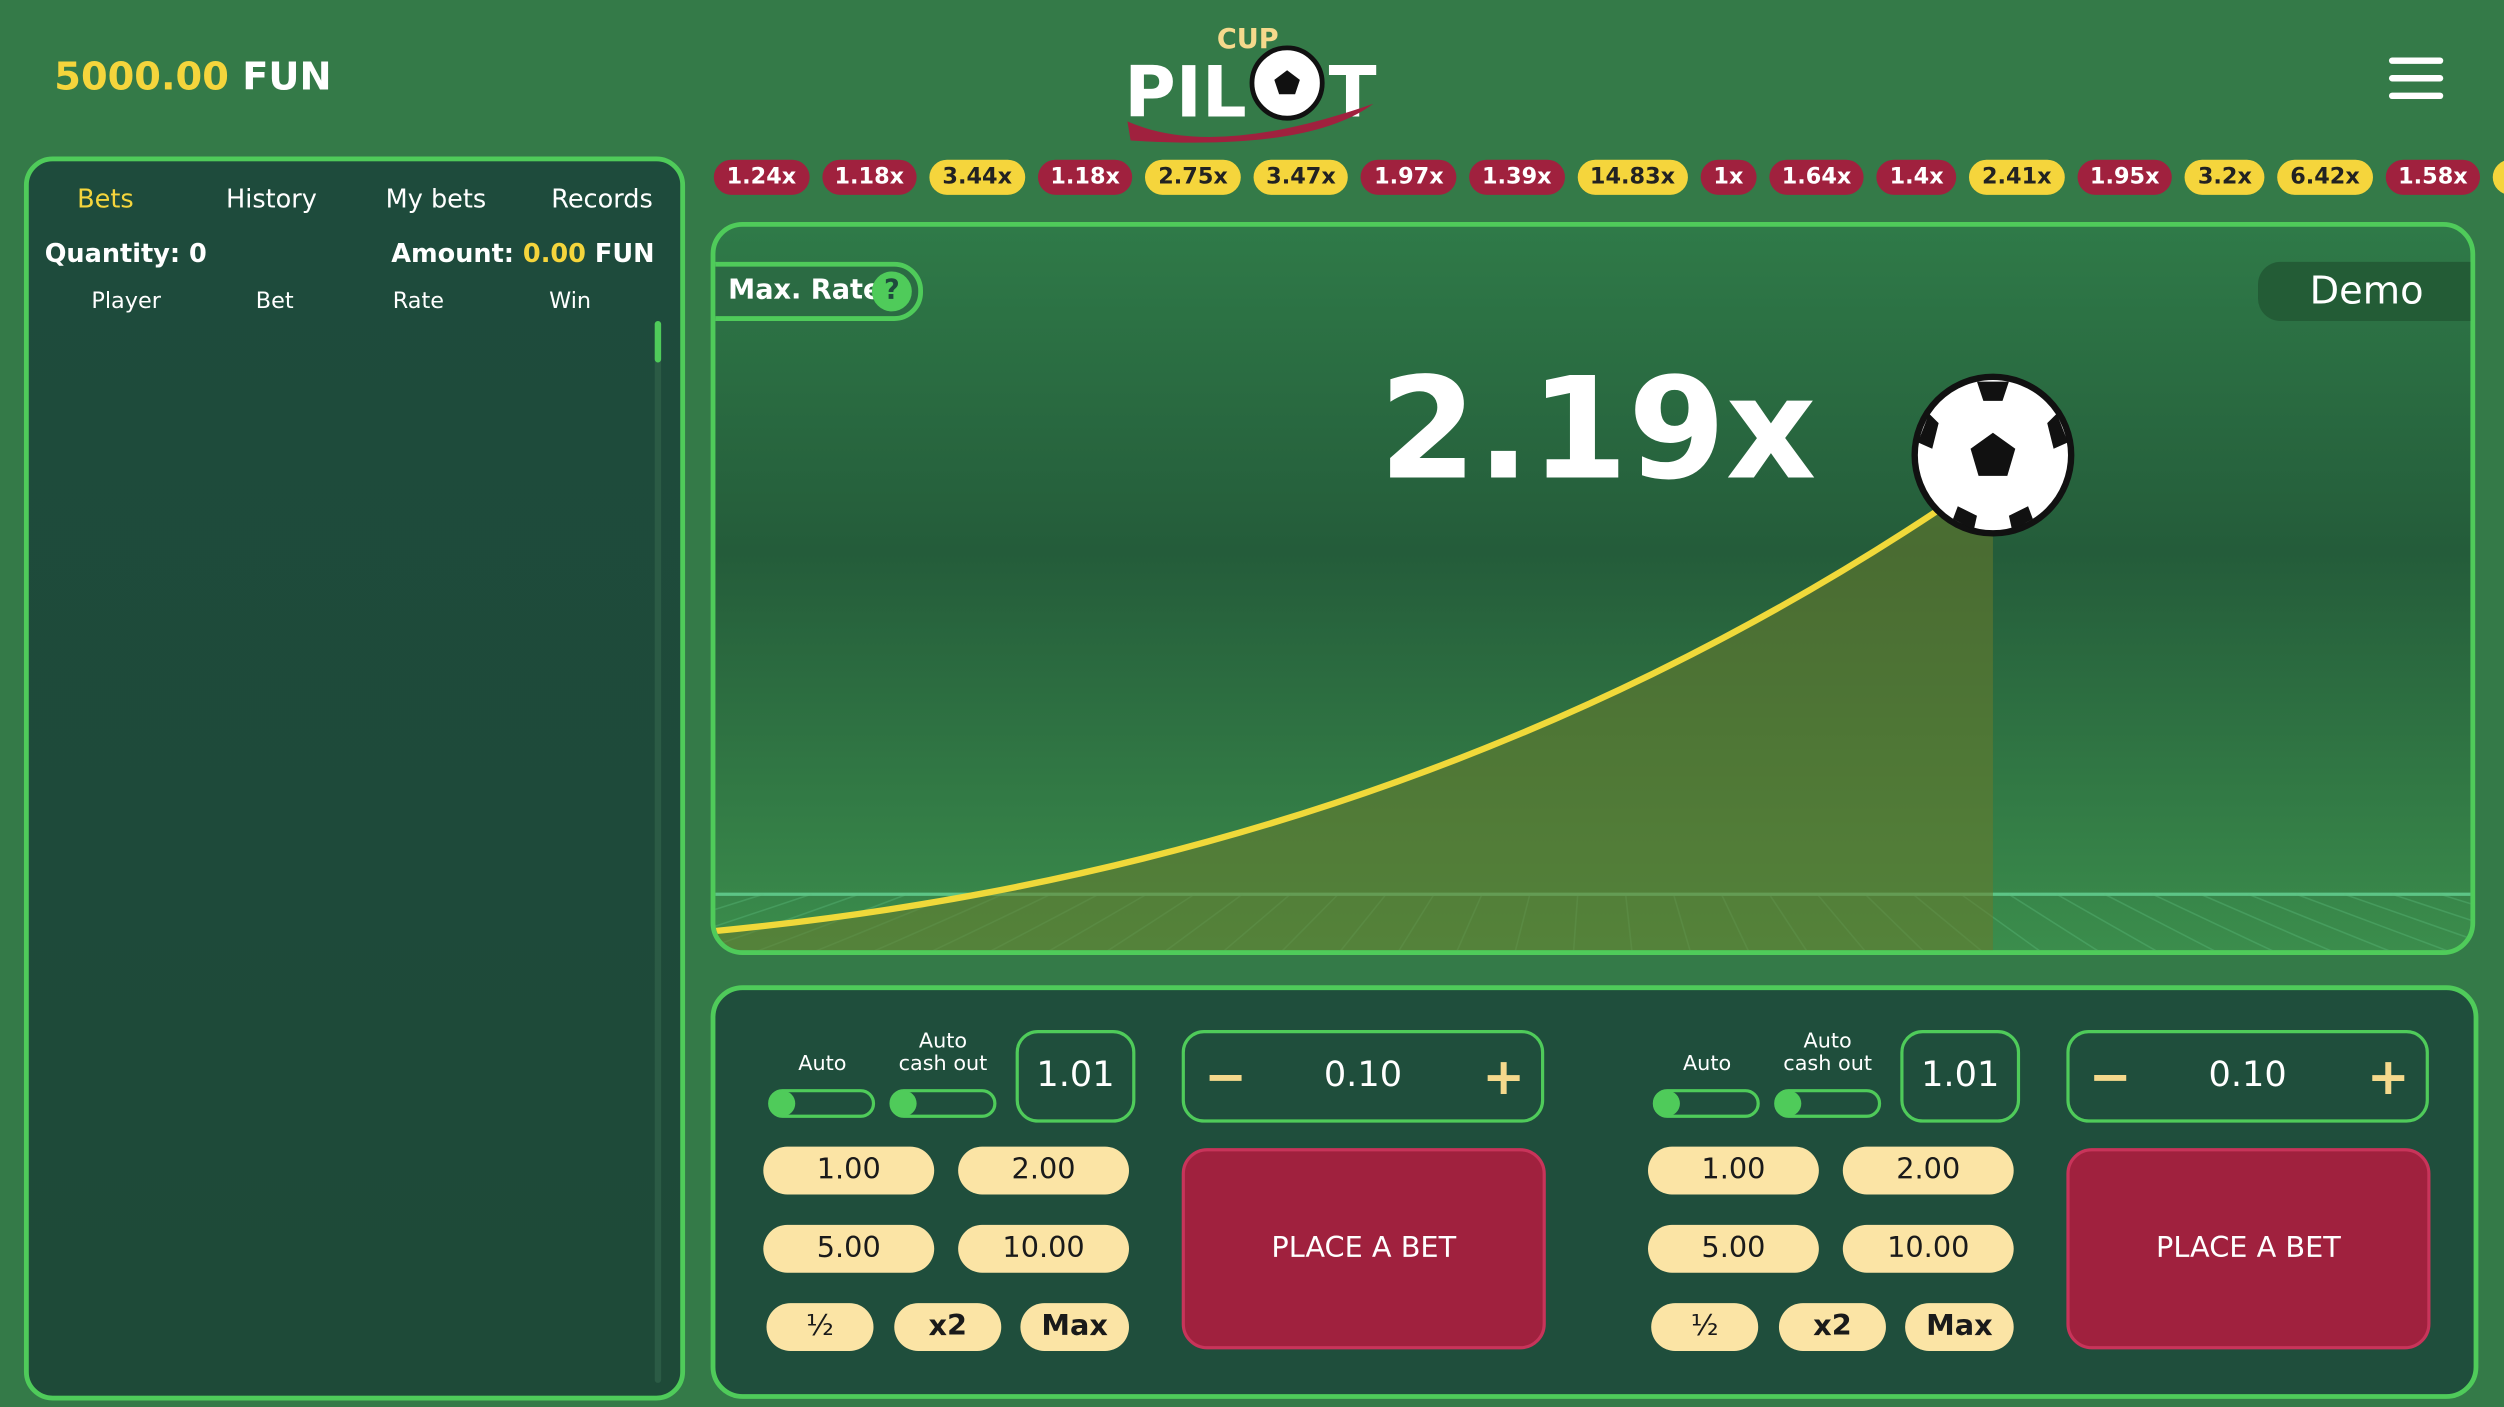 This screenshot has height=1407, width=2504. I want to click on history-multiplier-chip: 1.58x, so click(2433, 177).